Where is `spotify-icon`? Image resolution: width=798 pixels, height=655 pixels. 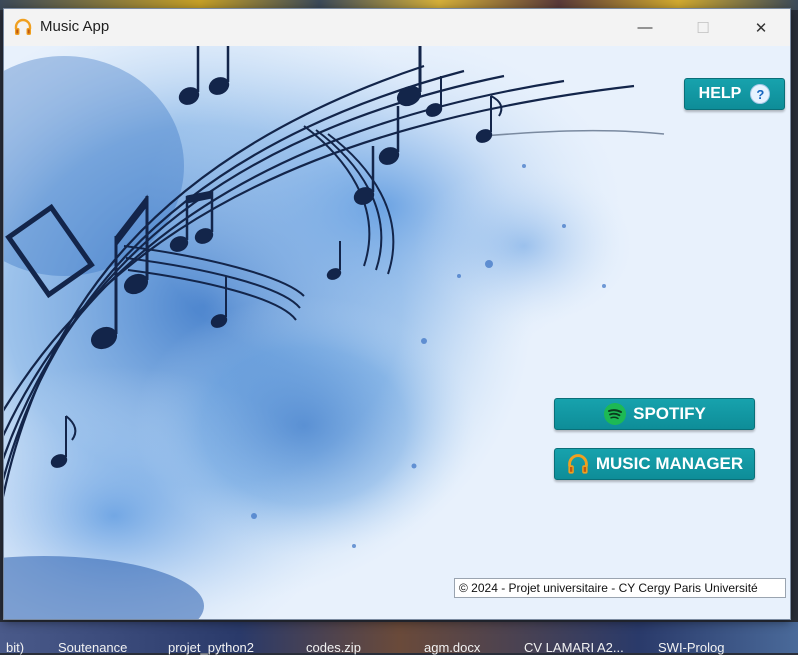 spotify-icon is located at coordinates (615, 414).